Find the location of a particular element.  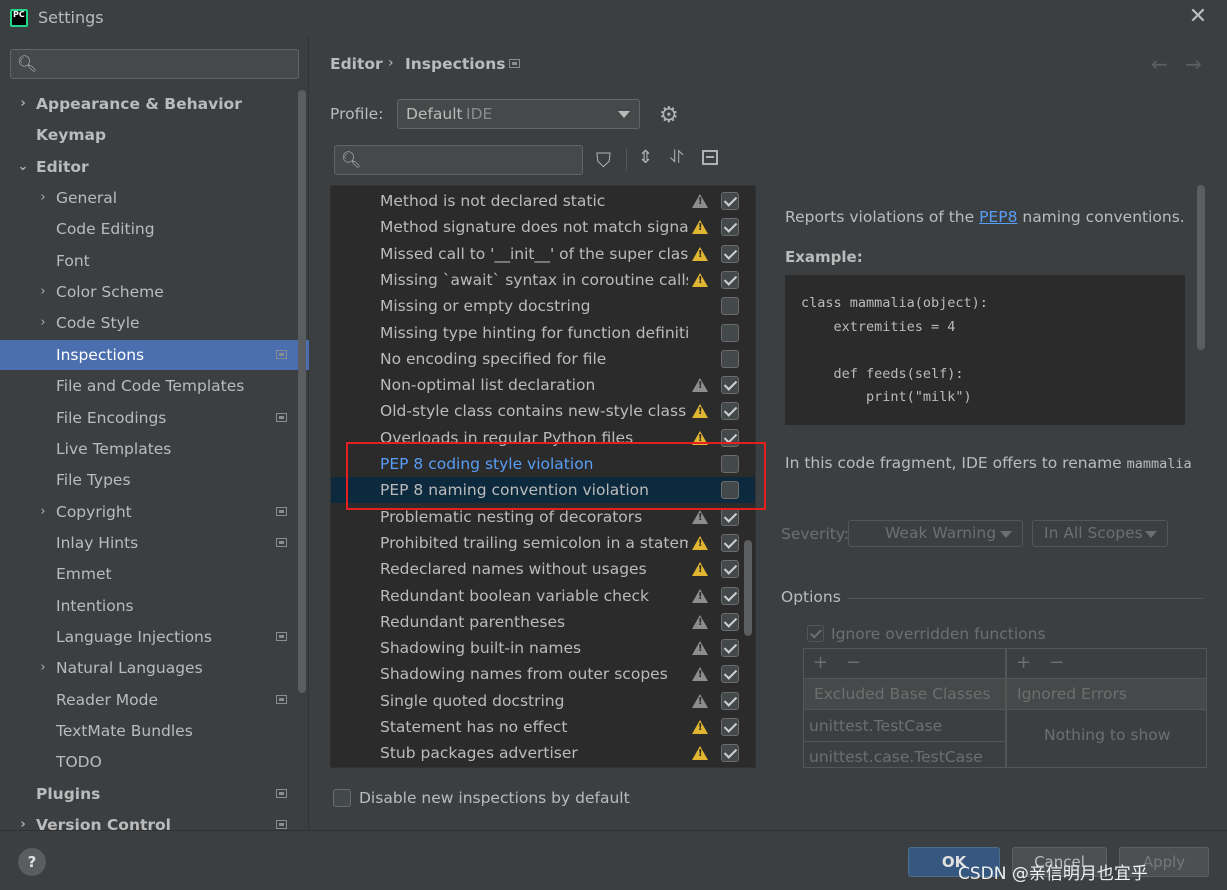

sidebar-item: Reader Mode is located at coordinates (154, 700).